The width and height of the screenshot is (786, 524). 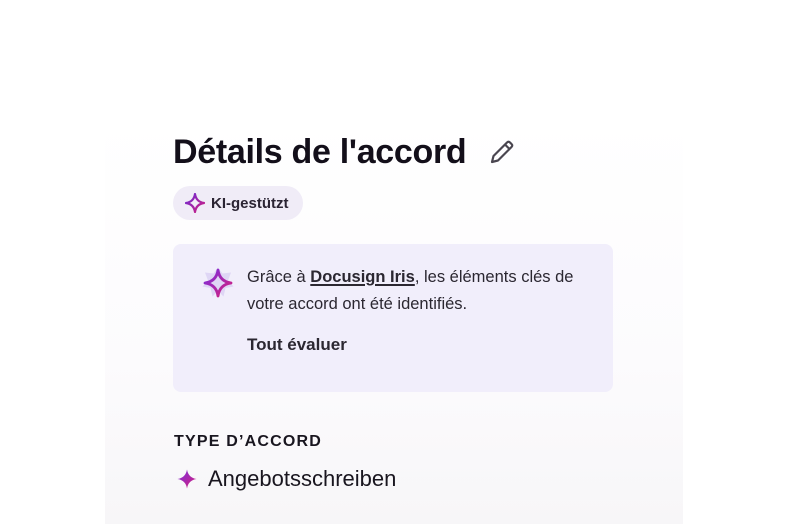 What do you see at coordinates (279, 277) in the screenshot?
I see `info-text-before: Grâce à` at bounding box center [279, 277].